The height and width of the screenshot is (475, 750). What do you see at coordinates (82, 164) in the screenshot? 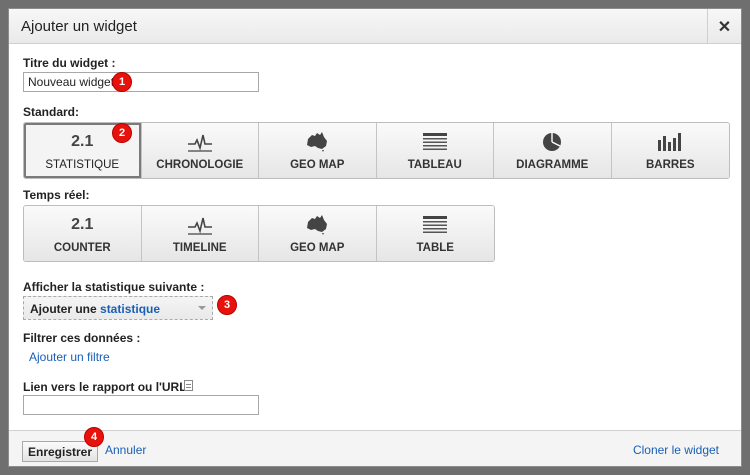
I see `type-button-label: STATISTIQUE` at bounding box center [82, 164].